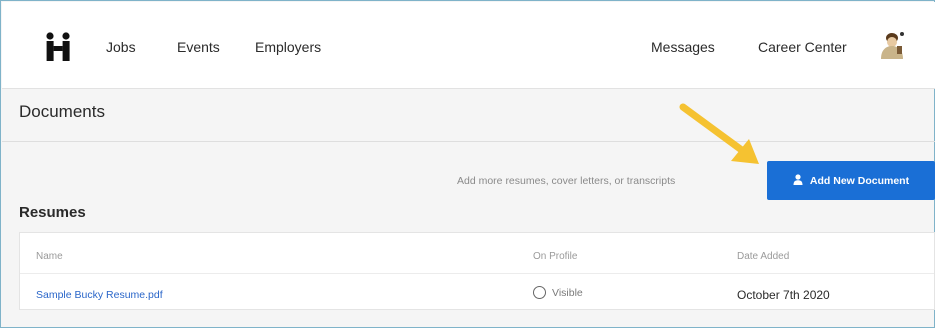 This screenshot has height=328, width=935. I want to click on nav-link-employers: Employers, so click(288, 47).